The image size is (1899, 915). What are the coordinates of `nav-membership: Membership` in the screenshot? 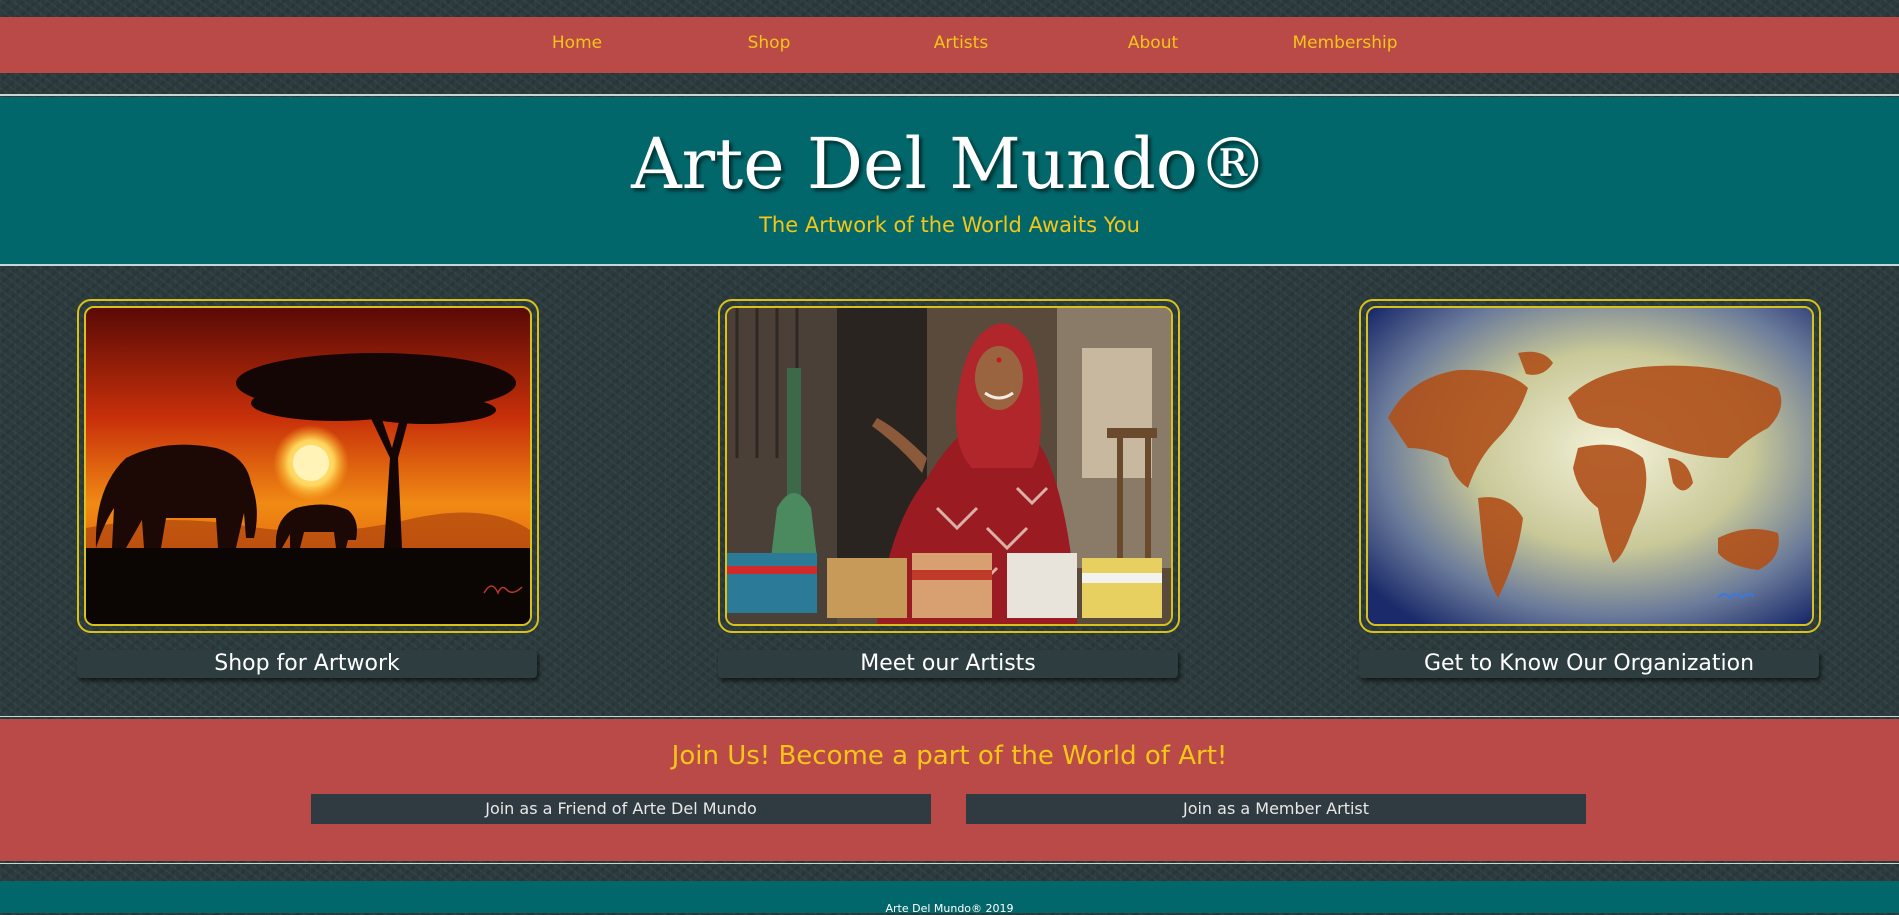 It's located at (1344, 43).